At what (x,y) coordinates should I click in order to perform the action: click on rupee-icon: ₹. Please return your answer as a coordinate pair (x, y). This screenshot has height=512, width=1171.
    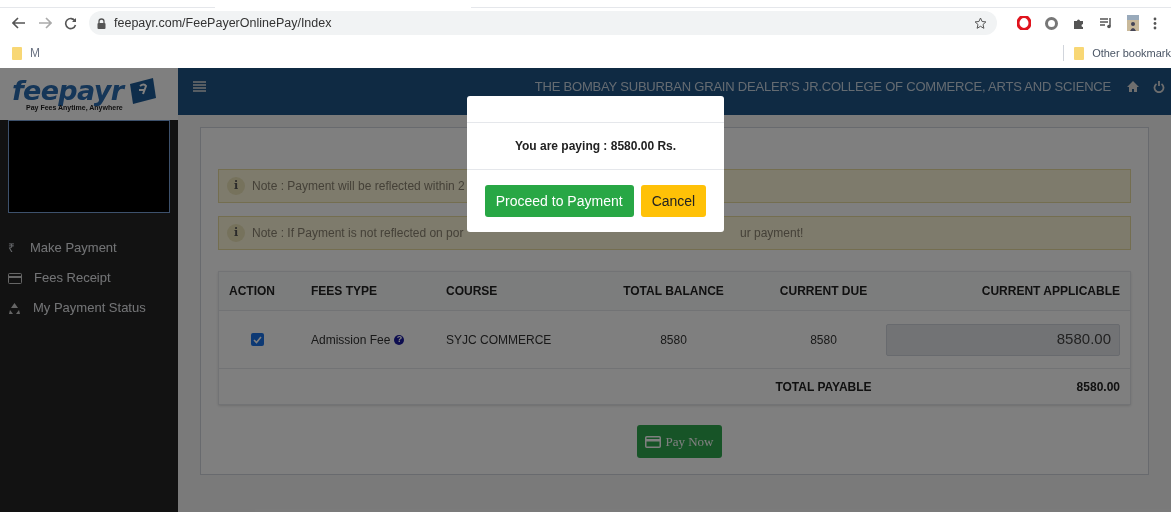
    Looking at the image, I should click on (13, 248).